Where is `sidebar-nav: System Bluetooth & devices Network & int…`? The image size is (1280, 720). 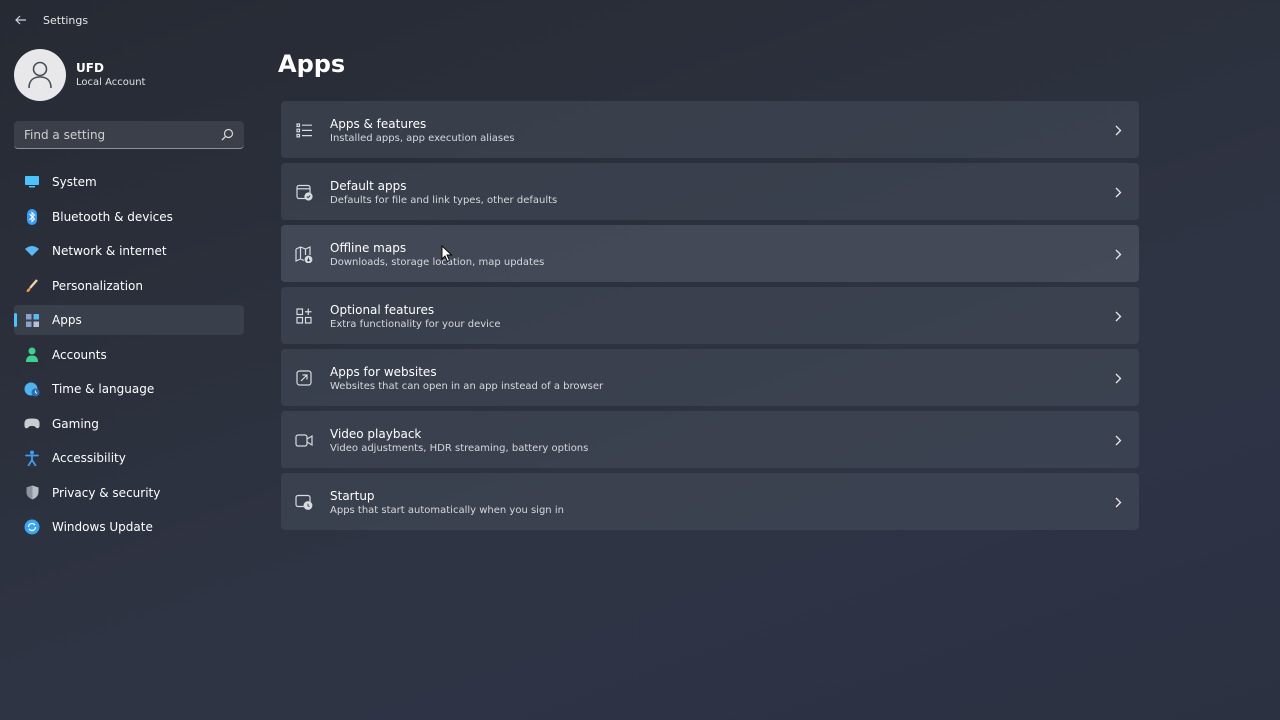 sidebar-nav: System Bluetooth & devices Network & int… is located at coordinates (129, 357).